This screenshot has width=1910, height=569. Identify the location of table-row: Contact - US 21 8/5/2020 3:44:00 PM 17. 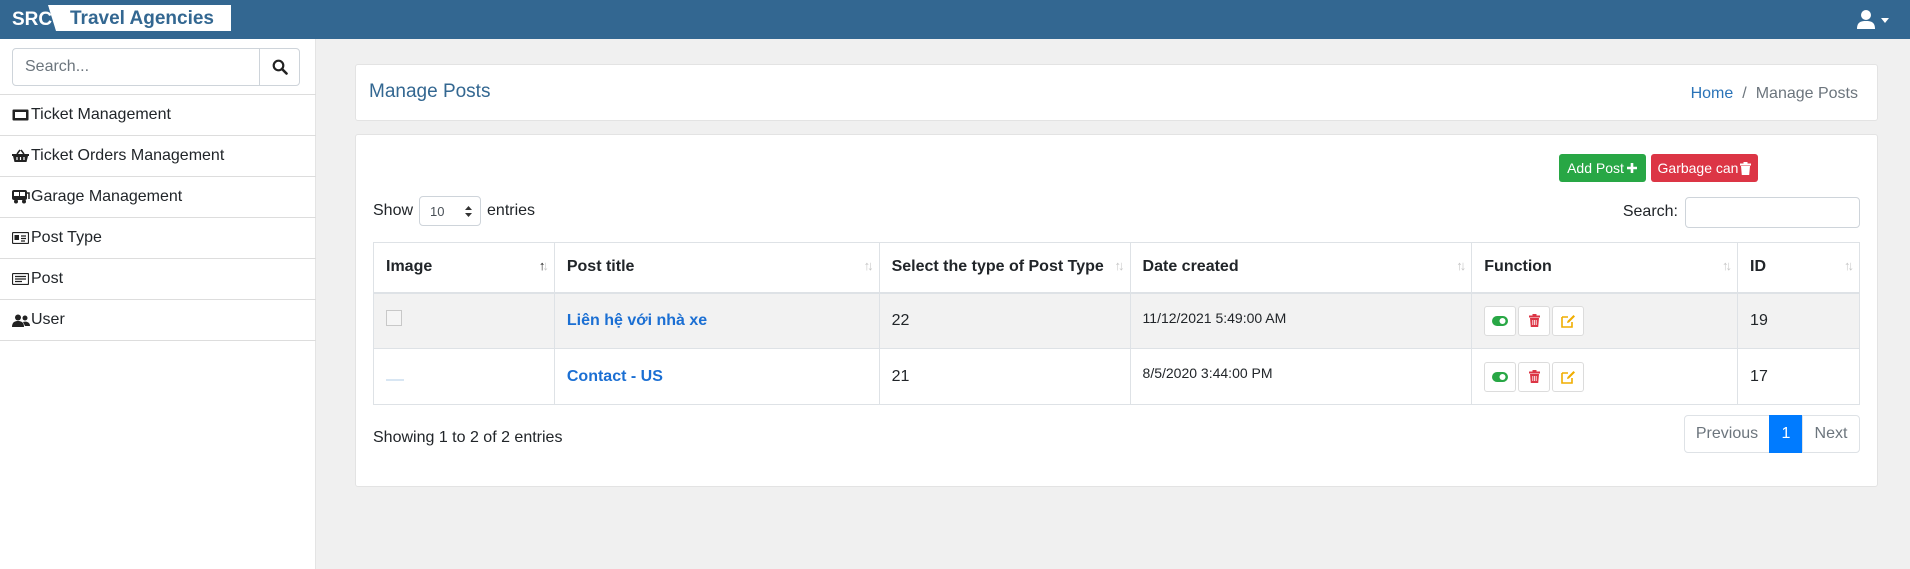
(1116, 376).